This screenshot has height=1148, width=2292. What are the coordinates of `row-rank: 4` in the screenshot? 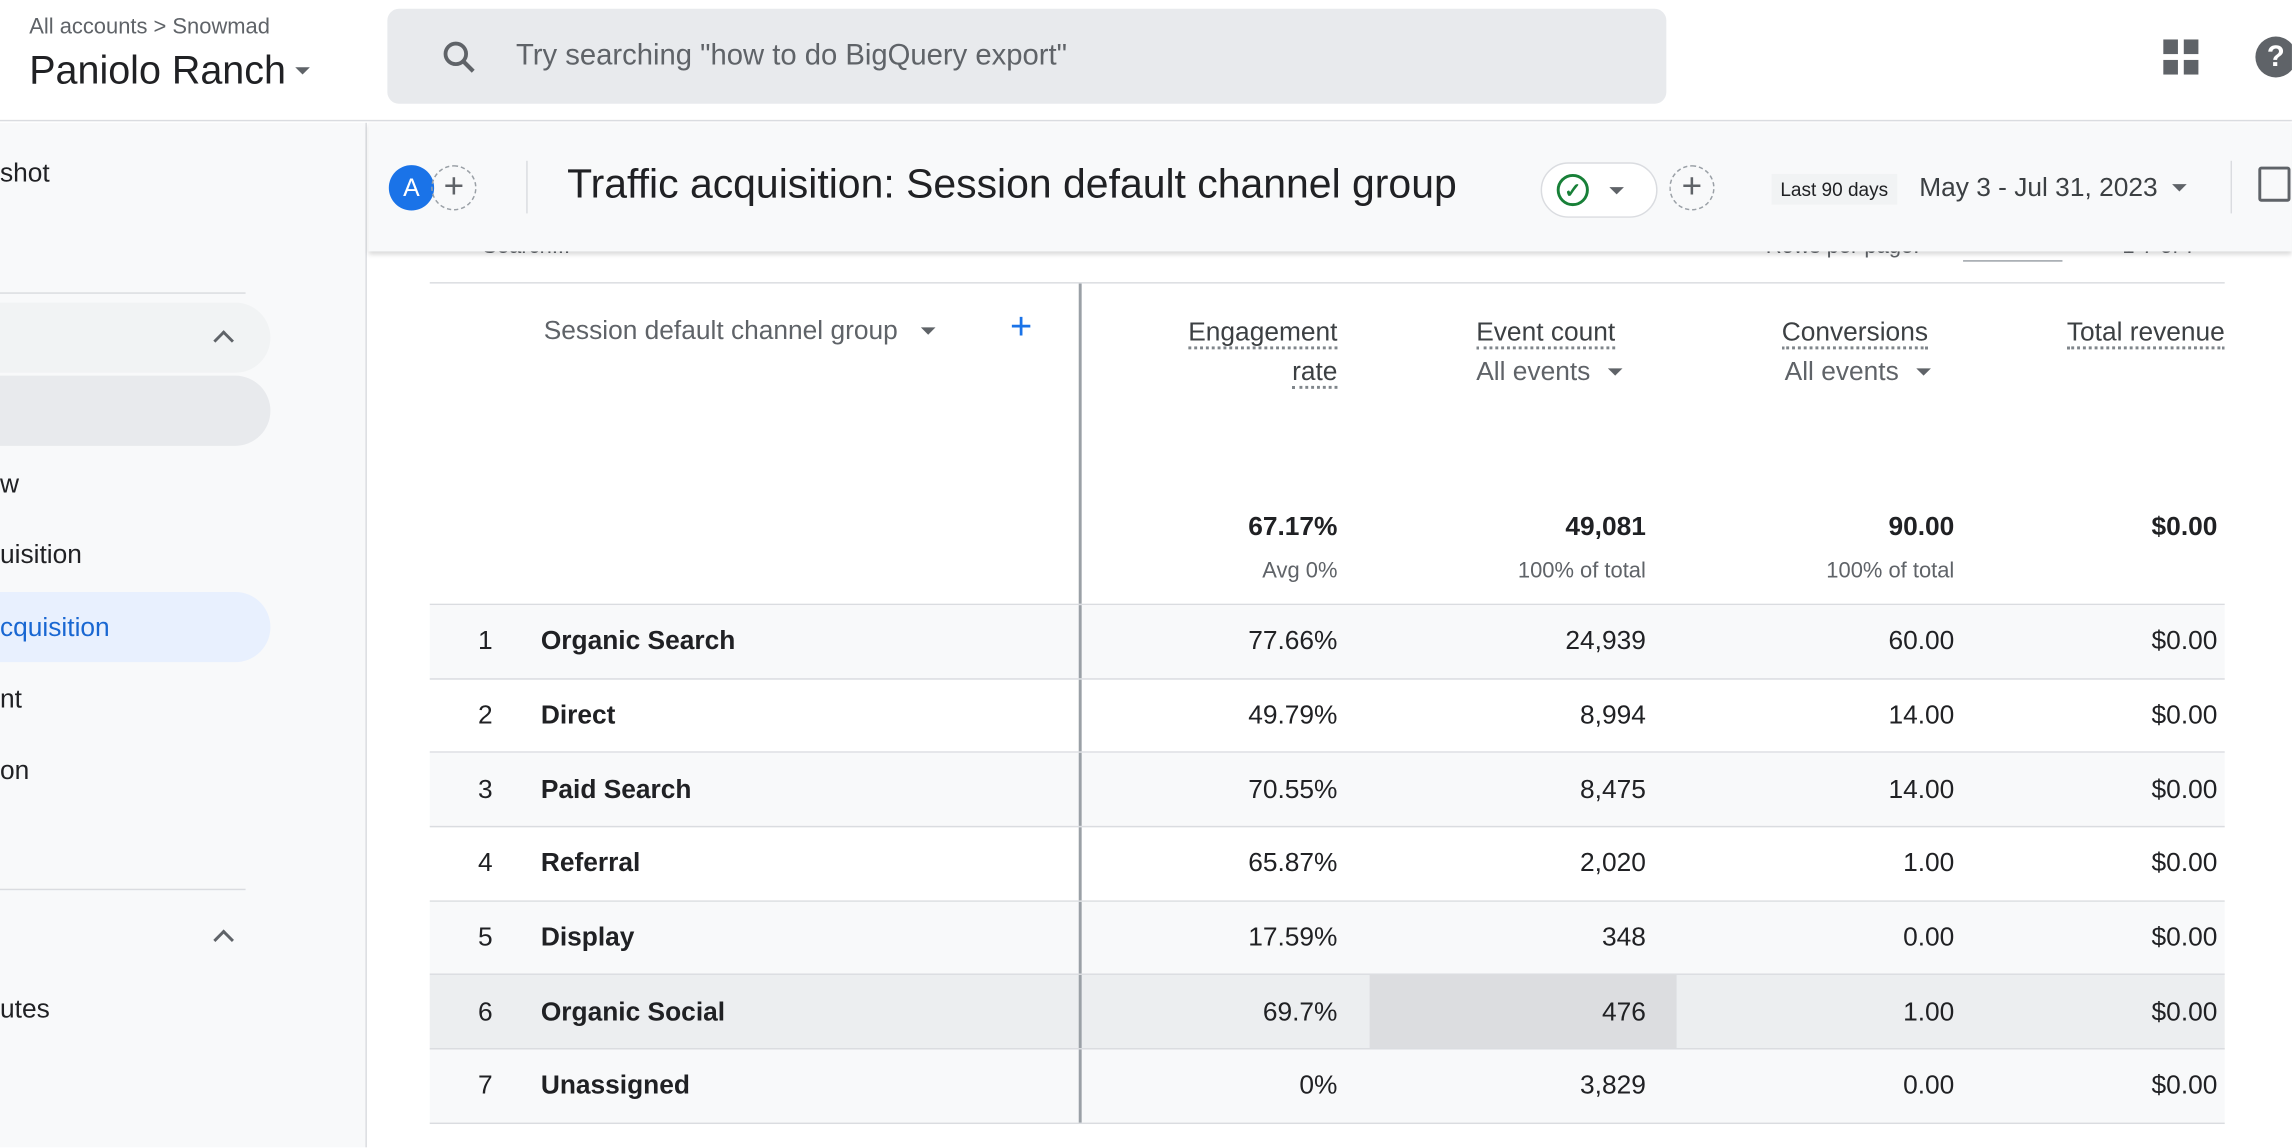 It's located at (485, 863).